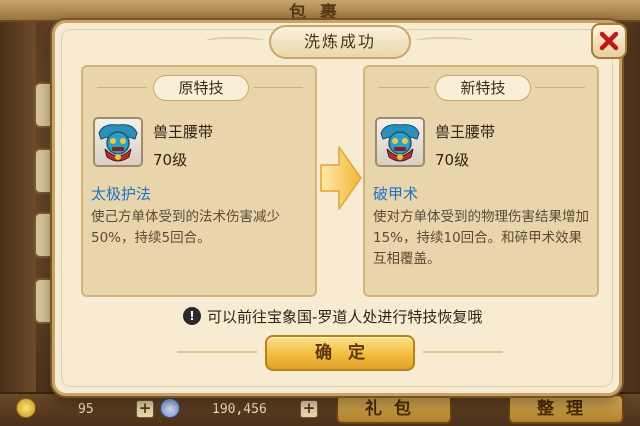 The height and width of the screenshot is (426, 640). I want to click on new-skill-description: 使对方单体受到的物理伤害结果增加15%，持续10回合。和碎甲术效果互相覆盖。, so click(481, 238).